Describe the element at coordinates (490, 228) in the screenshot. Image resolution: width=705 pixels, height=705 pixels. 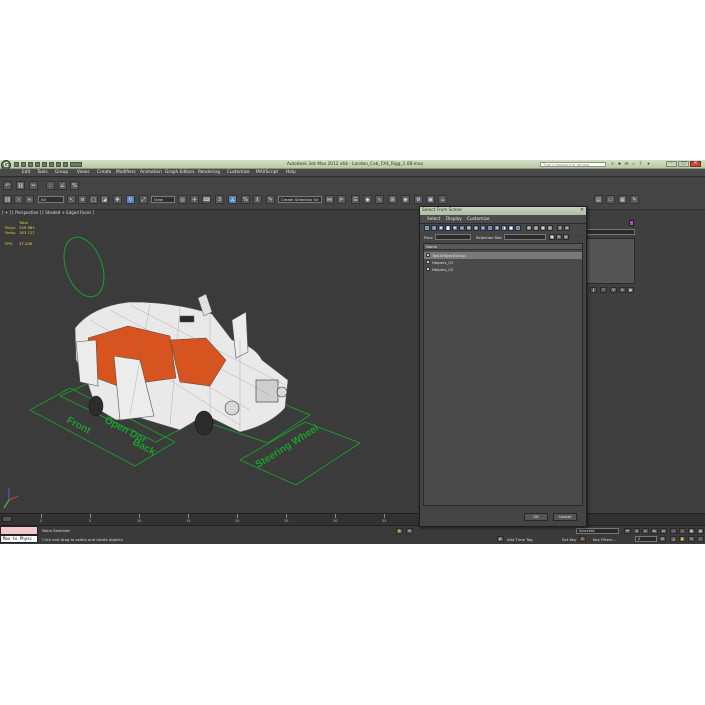
I see `display-containers-icon: ▢` at that location.